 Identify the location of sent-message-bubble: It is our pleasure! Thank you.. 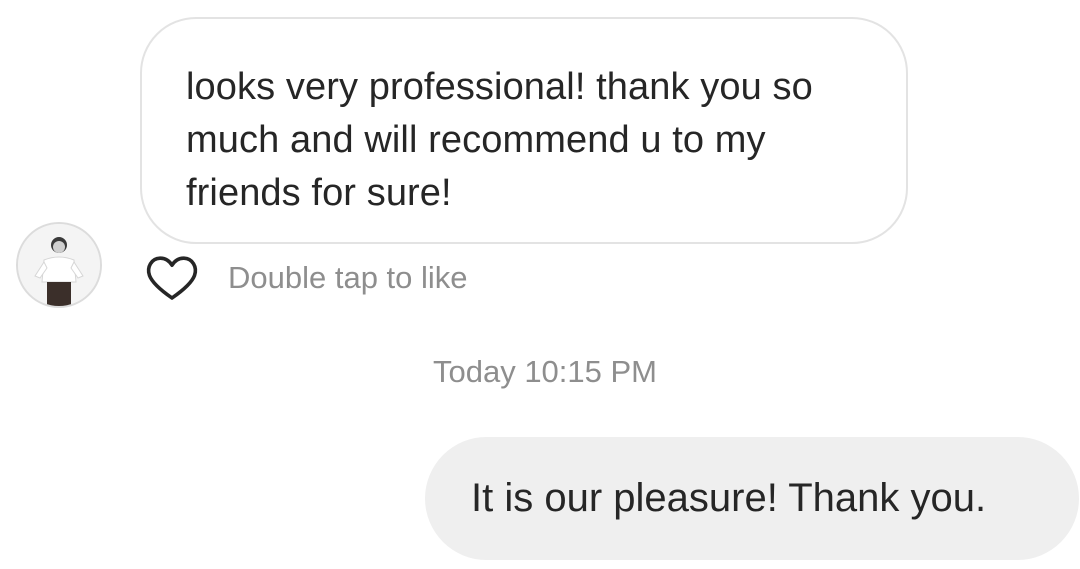
(752, 498).